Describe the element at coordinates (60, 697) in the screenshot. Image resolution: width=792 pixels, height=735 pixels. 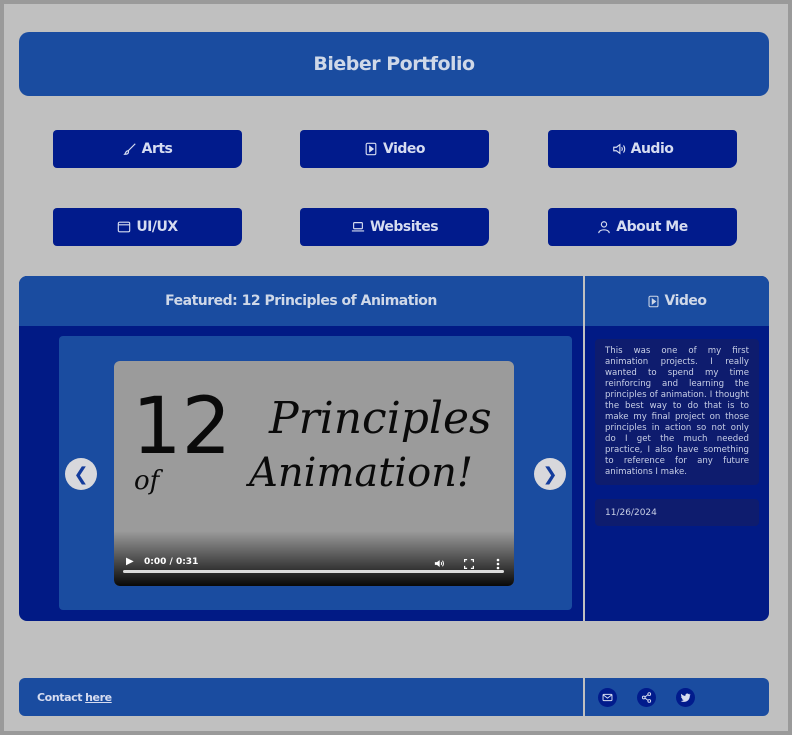
I see `contact-text: Contact` at that location.